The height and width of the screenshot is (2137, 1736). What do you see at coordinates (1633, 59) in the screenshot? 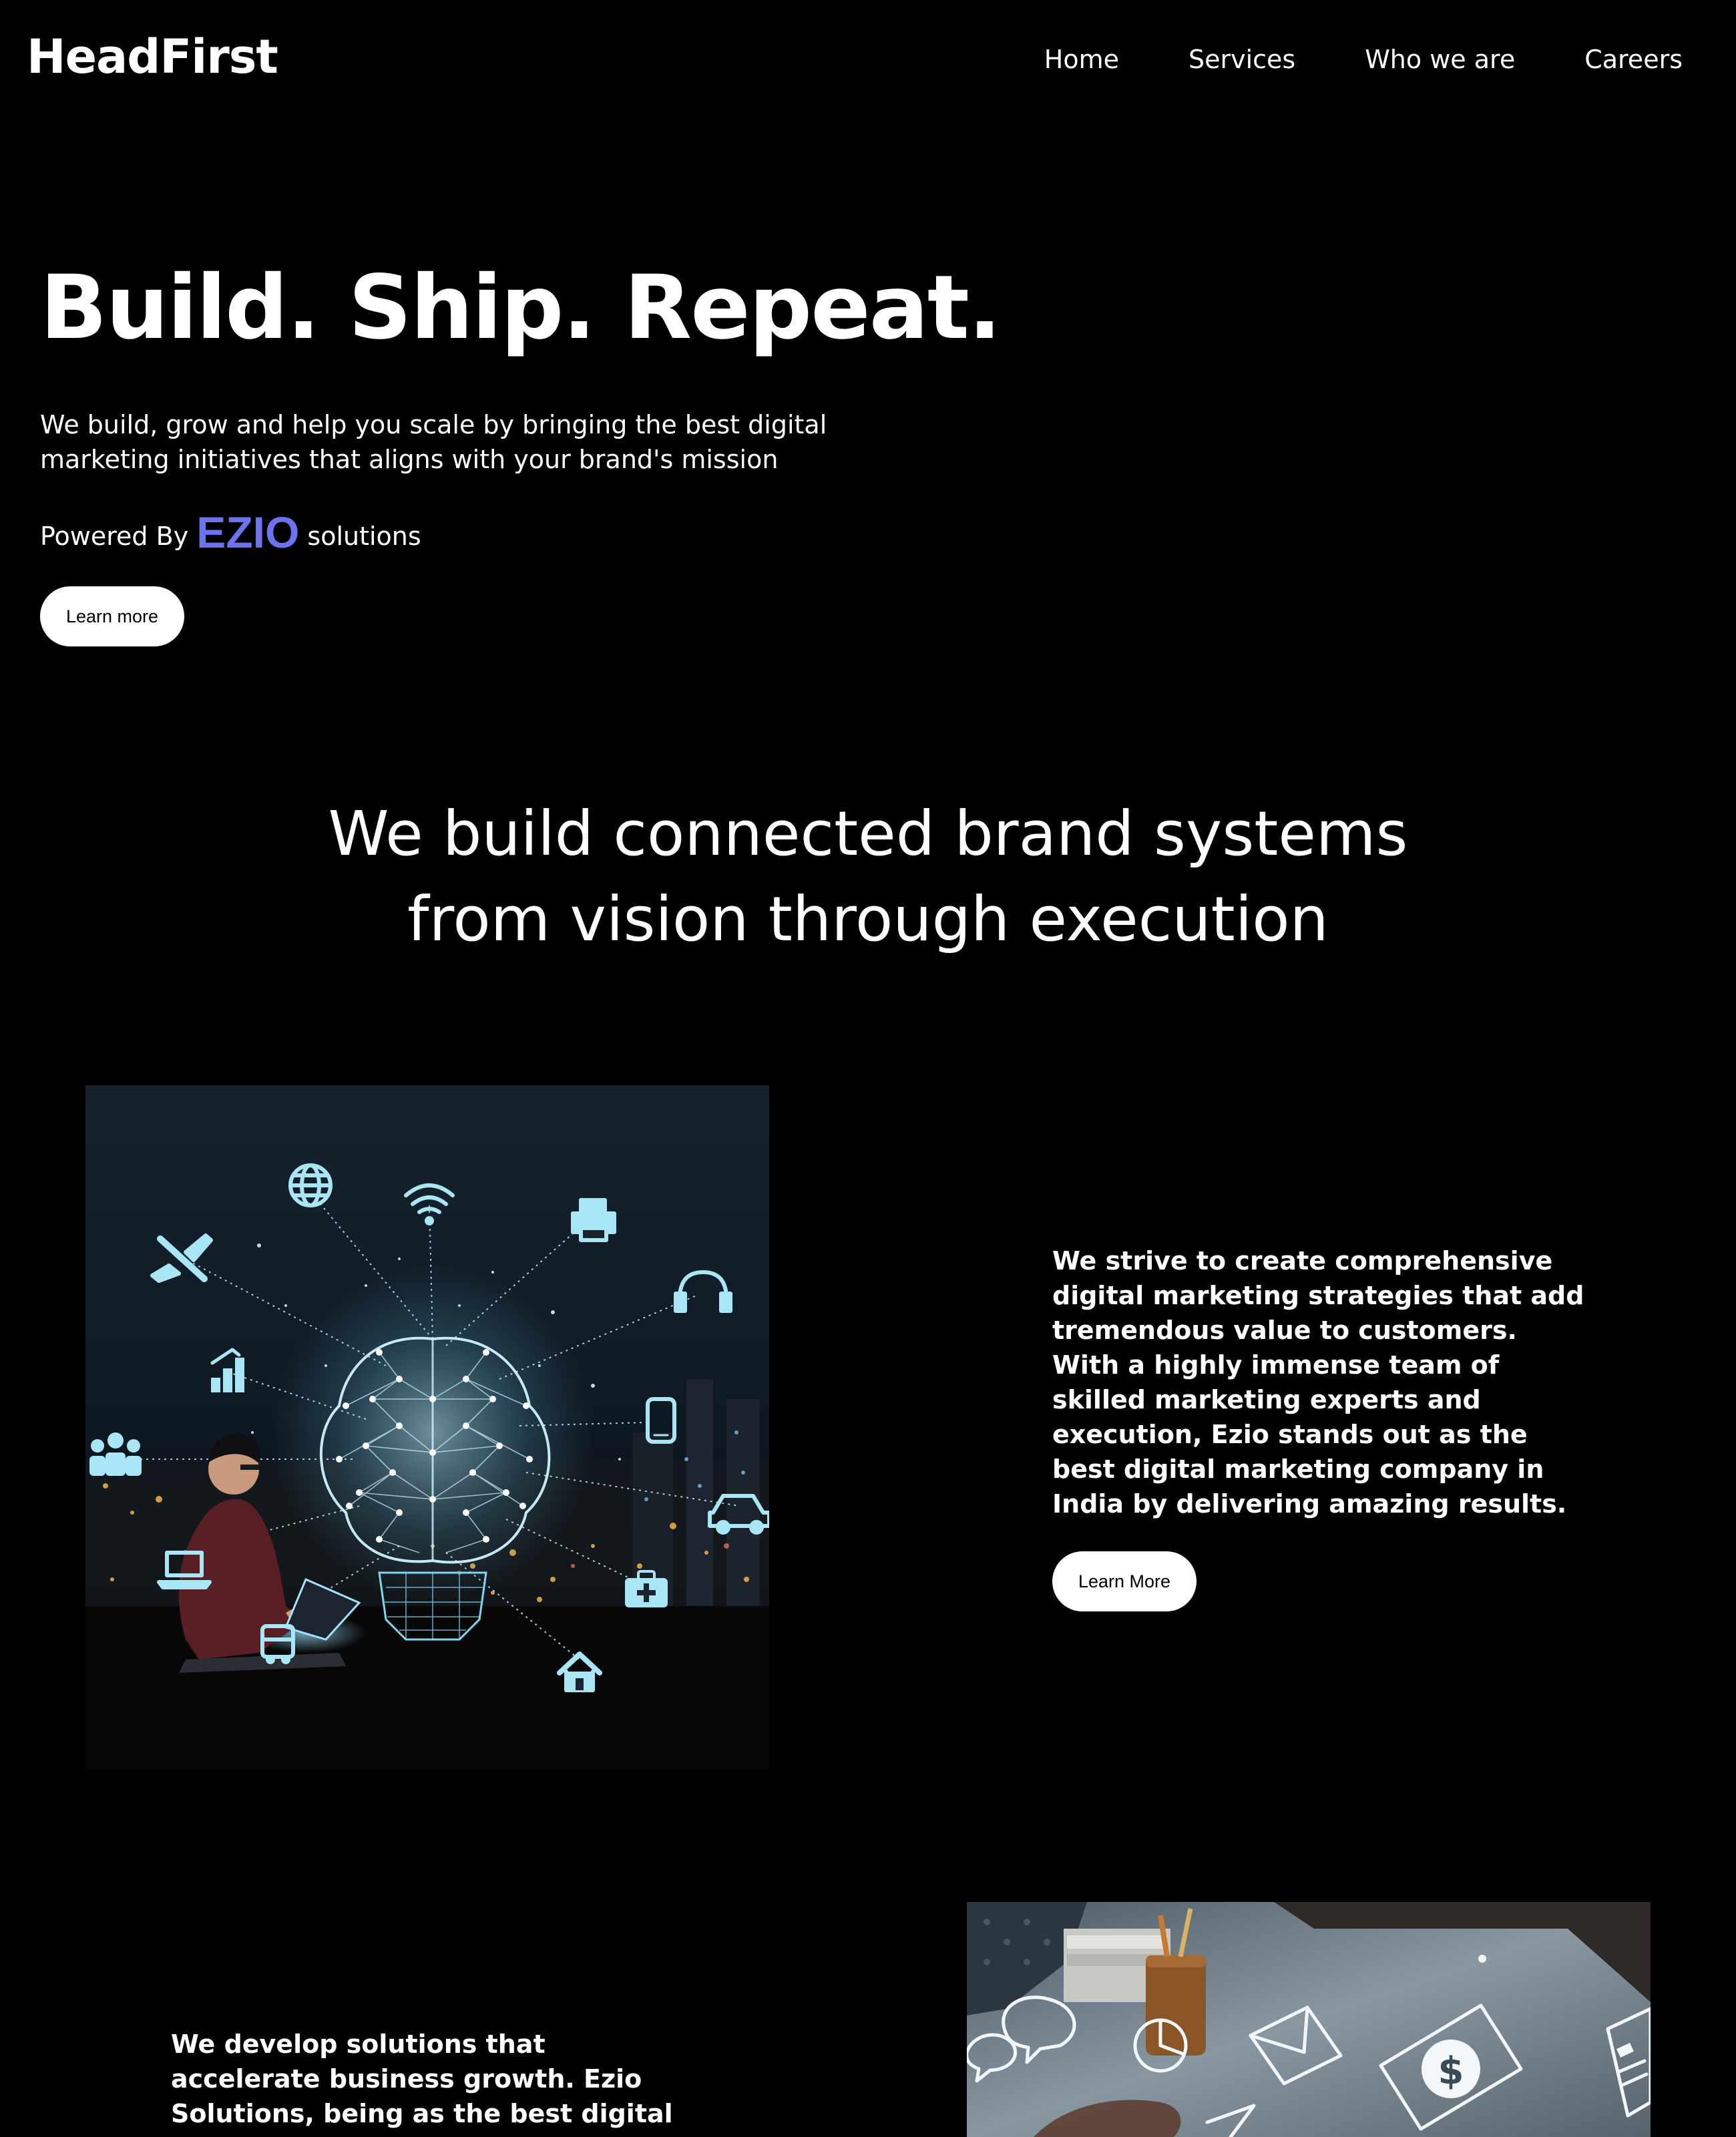
I see `nav-item-careers: Careers` at bounding box center [1633, 59].